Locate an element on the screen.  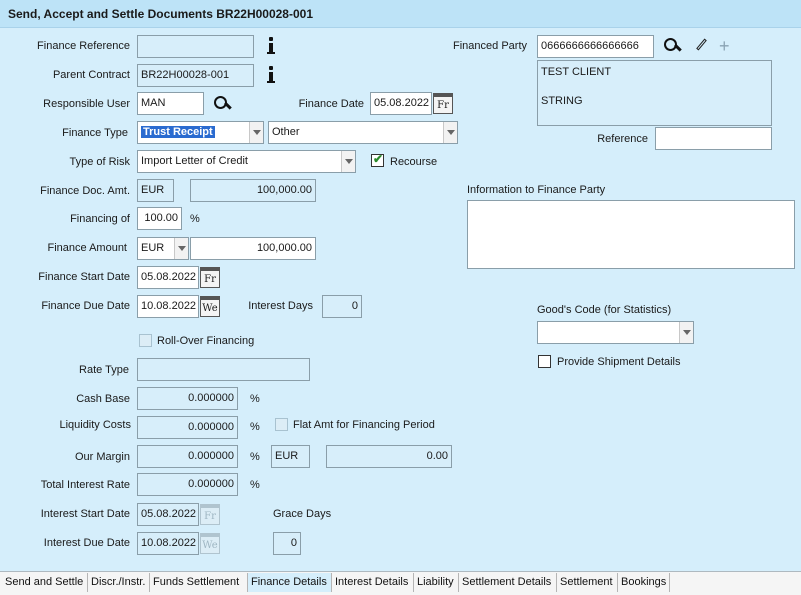
finance-doc-currency: EUR is located at coordinates (155, 190).